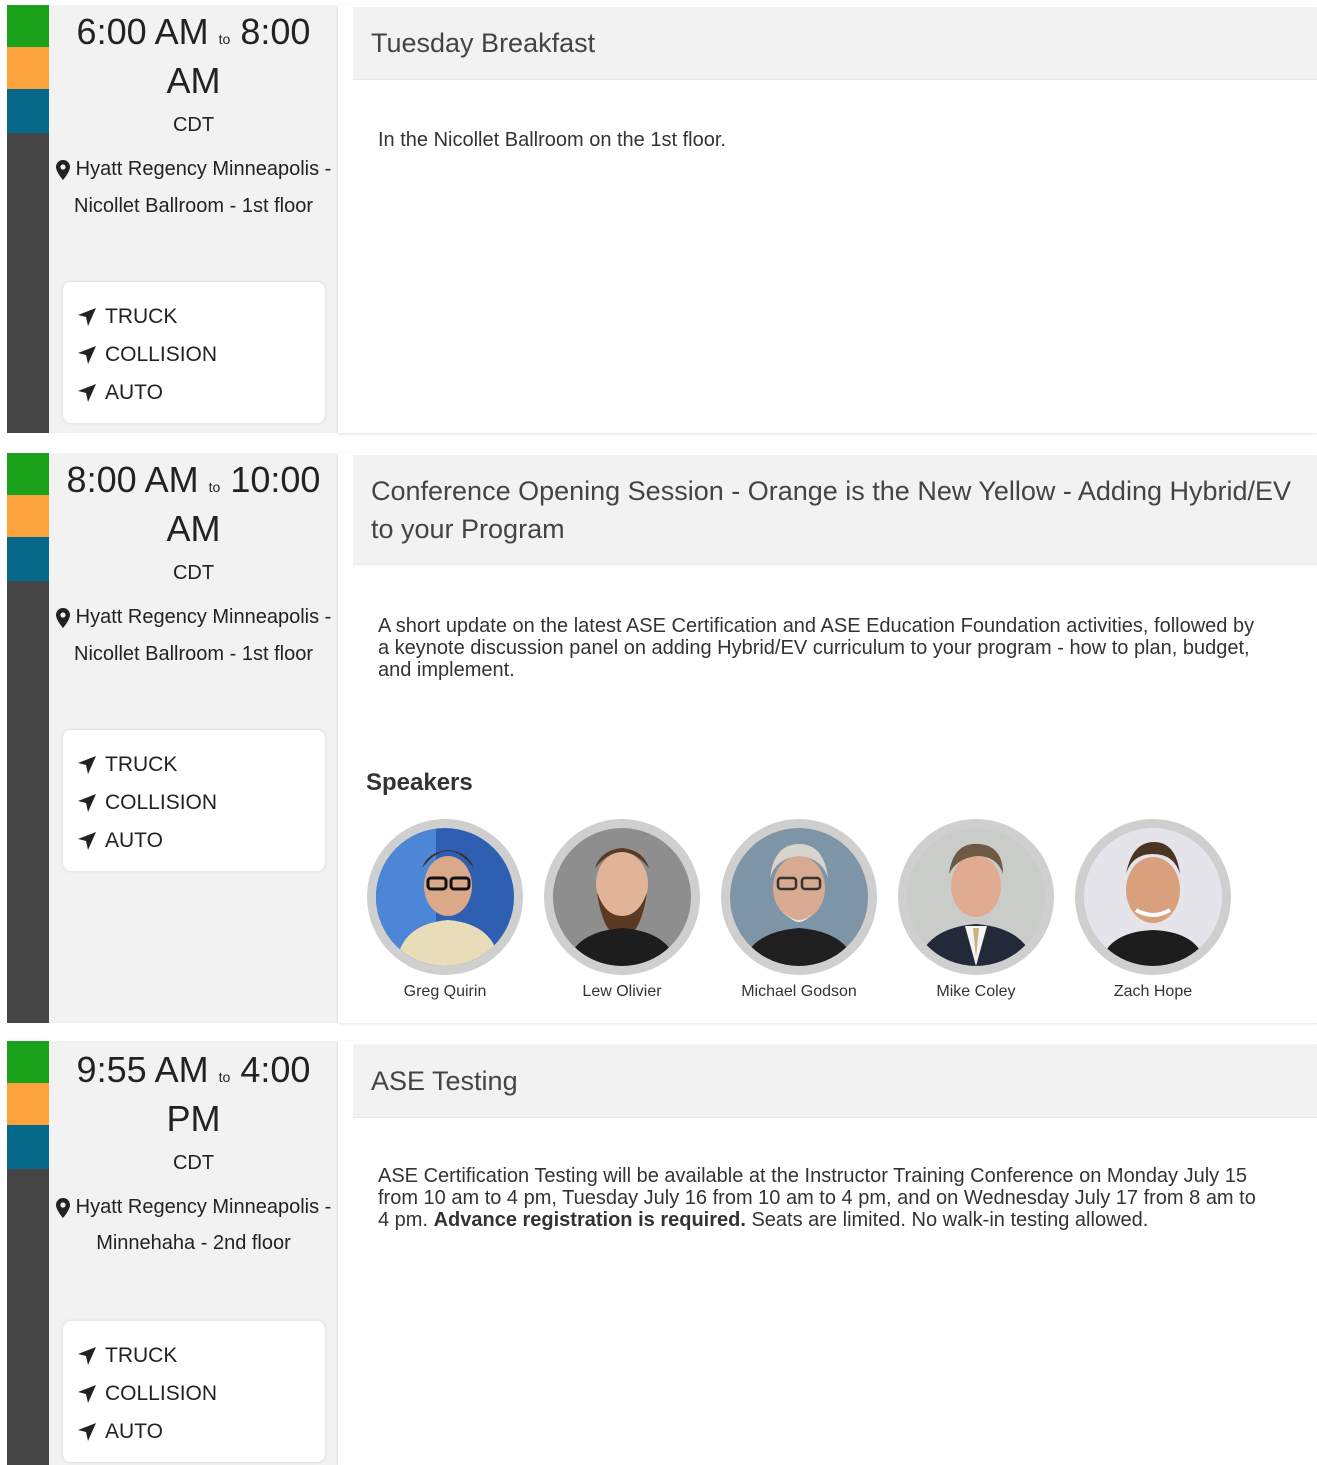 The image size is (1317, 1465). What do you see at coordinates (835, 1081) in the screenshot?
I see `session-title: ASE Testing` at bounding box center [835, 1081].